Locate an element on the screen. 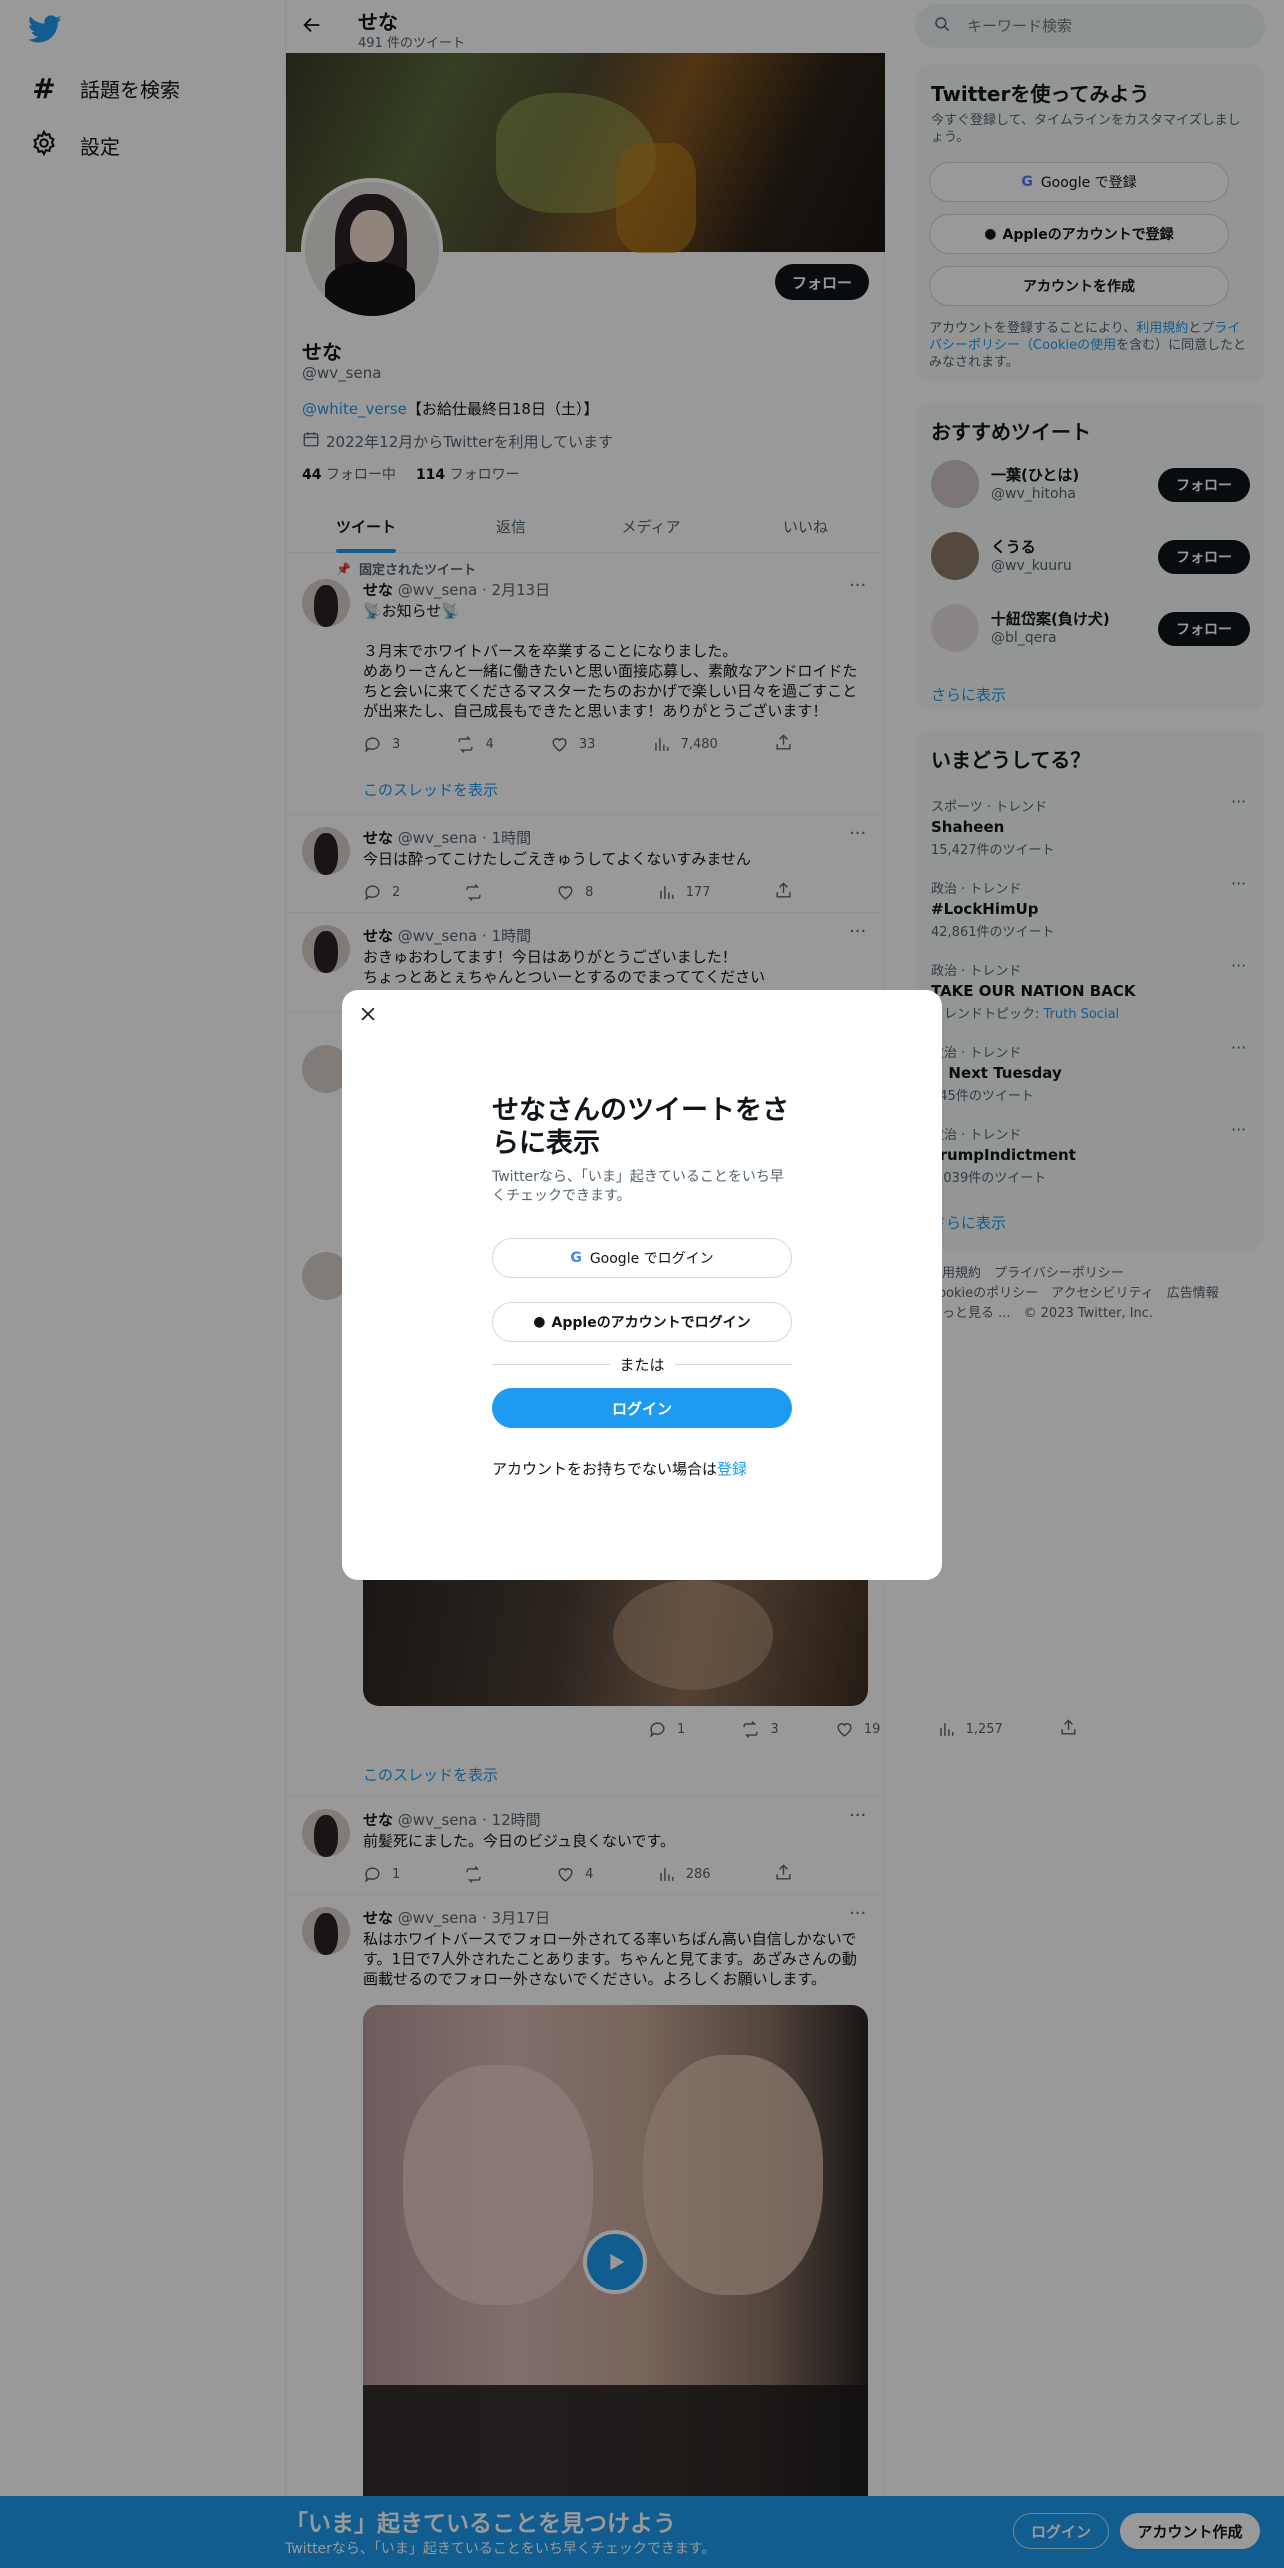  google-icon: G is located at coordinates (576, 1258).